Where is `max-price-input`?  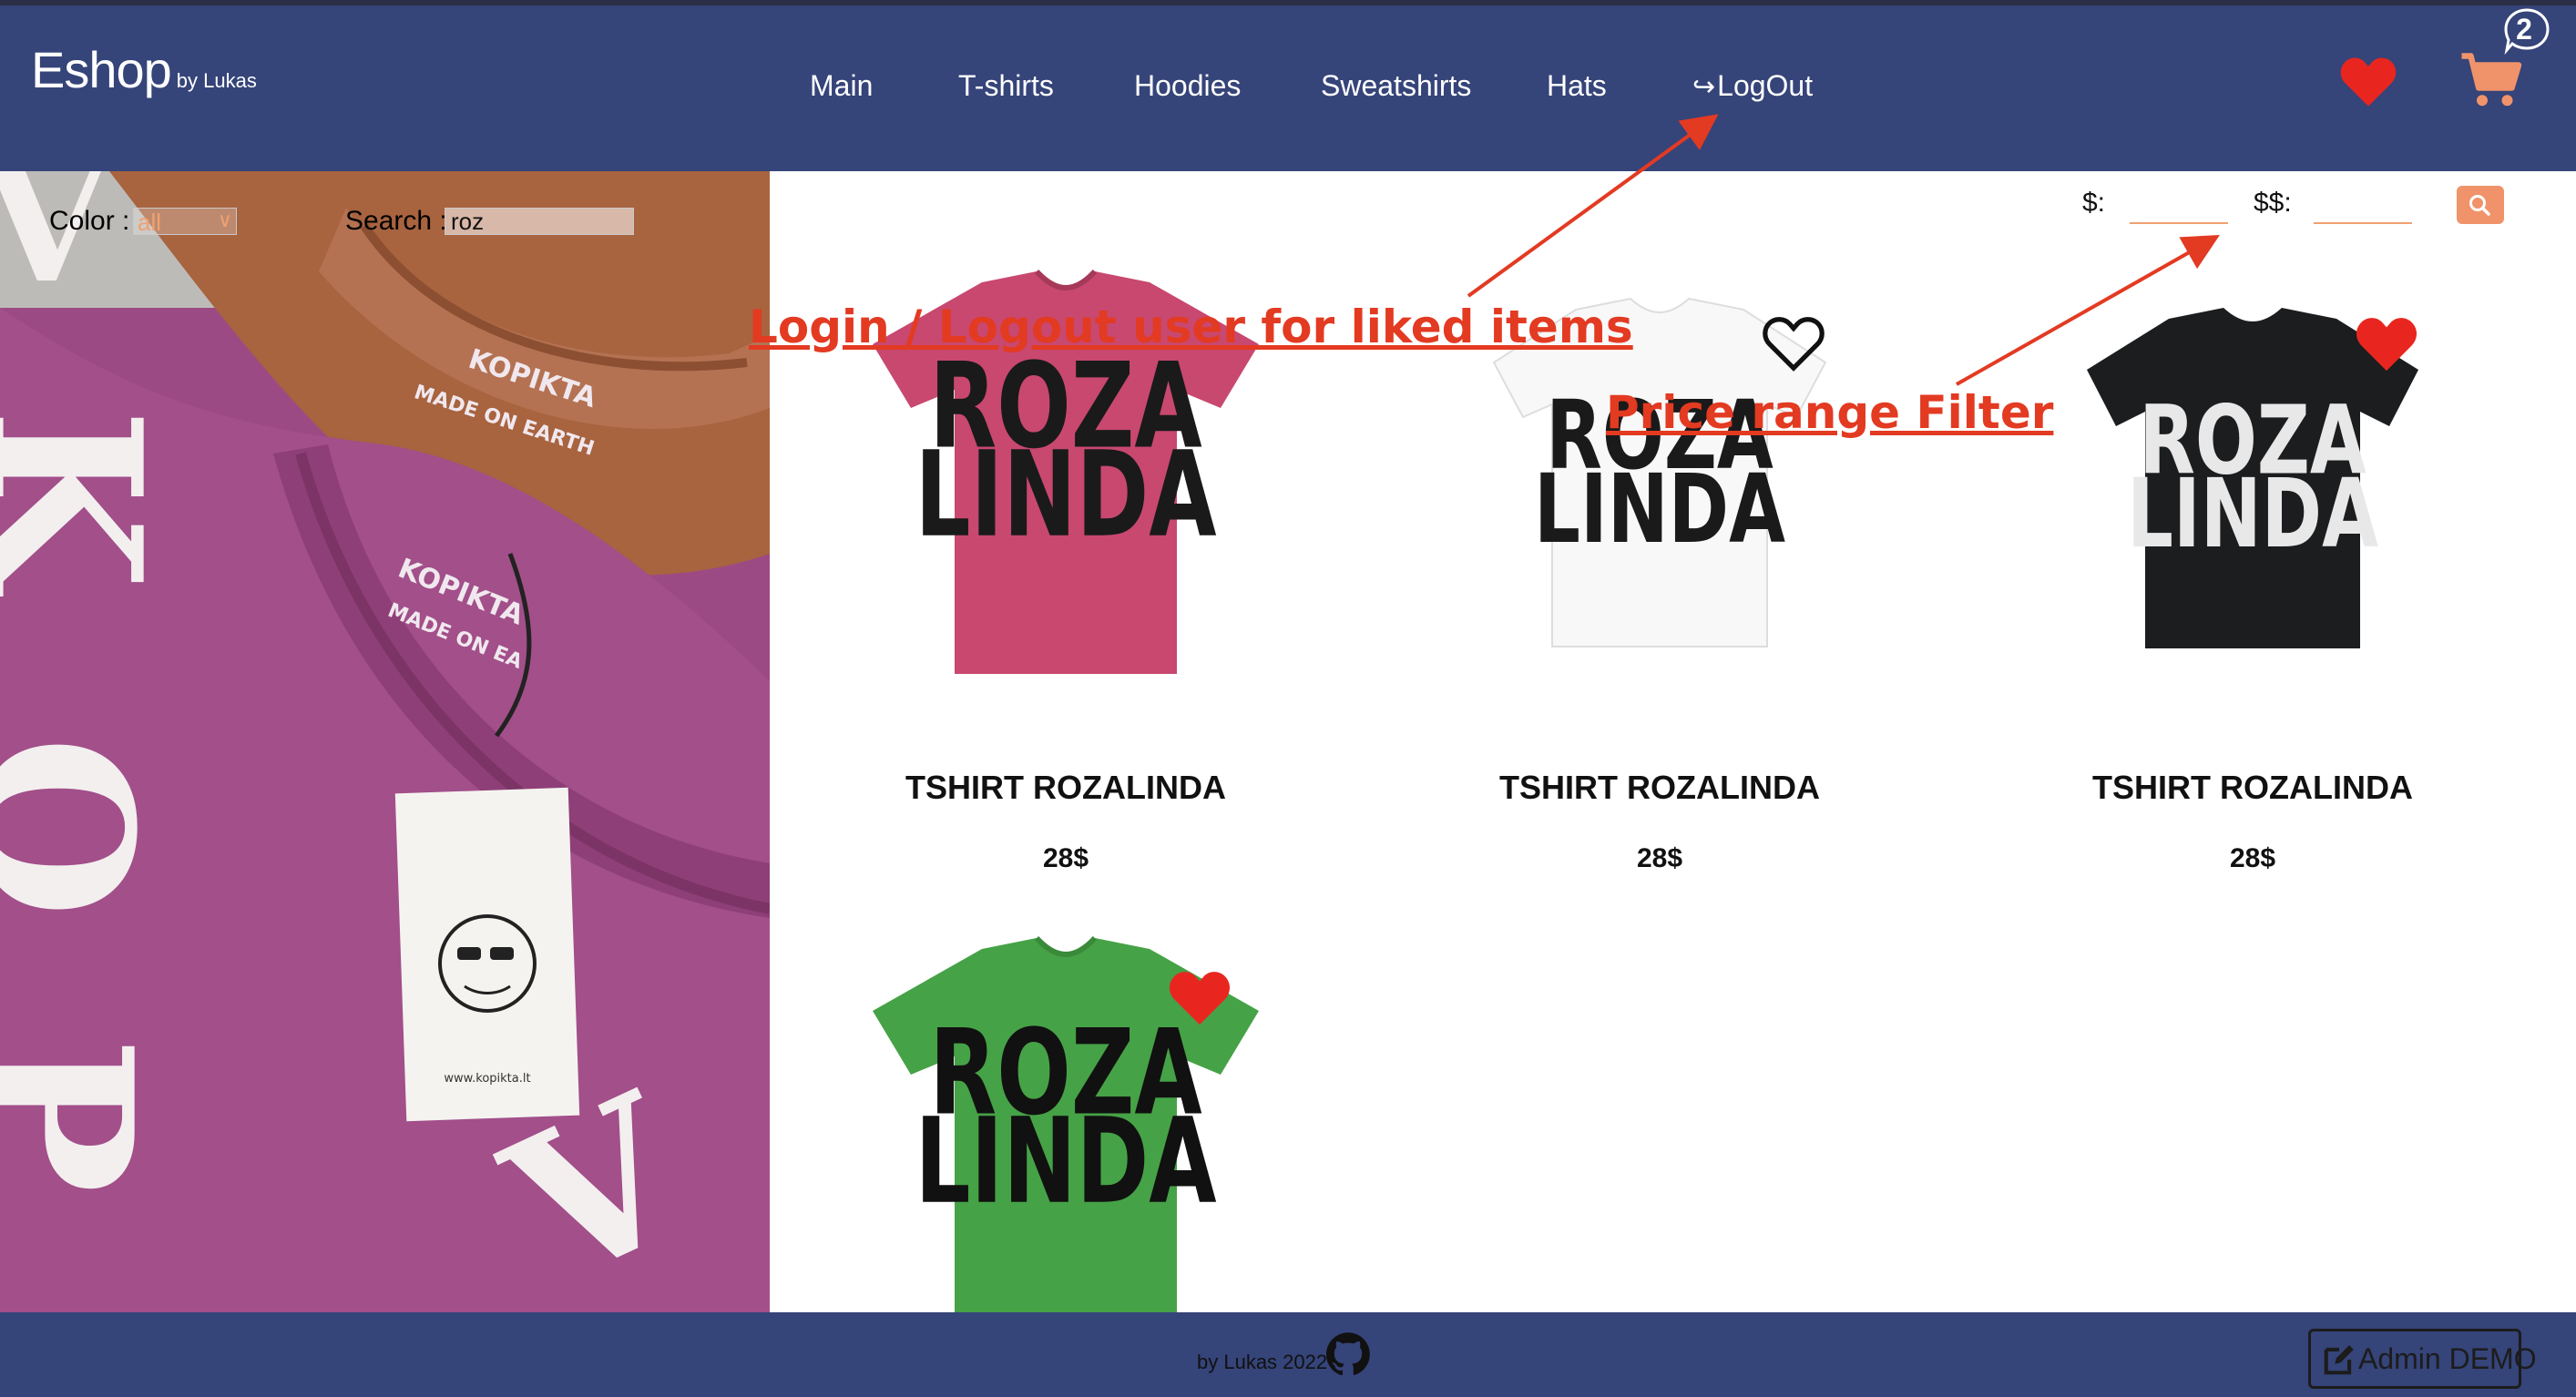
max-price-input is located at coordinates (2363, 208).